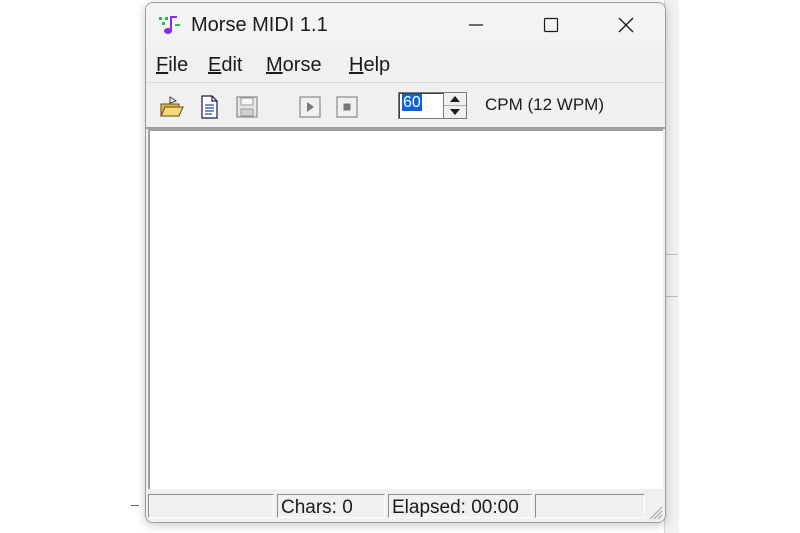 This screenshot has height=533, width=800. I want to click on save-button, so click(247, 107).